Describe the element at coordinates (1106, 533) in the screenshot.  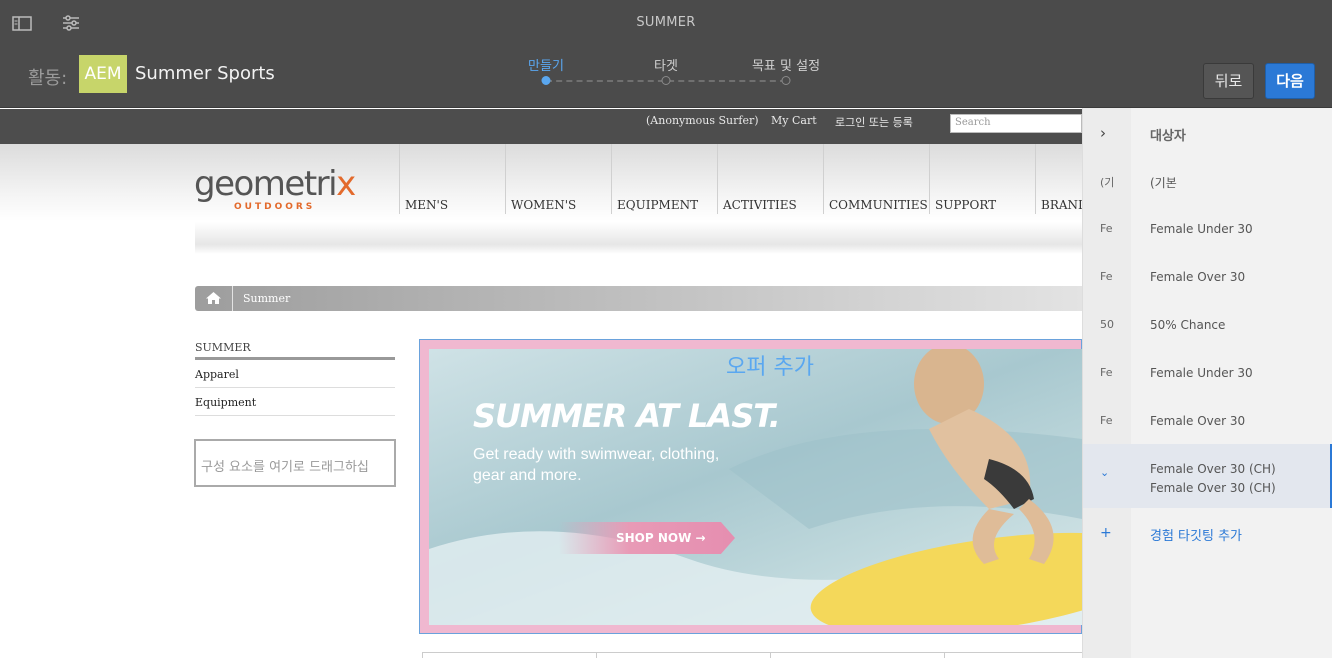
I see `plus-icon: +` at that location.